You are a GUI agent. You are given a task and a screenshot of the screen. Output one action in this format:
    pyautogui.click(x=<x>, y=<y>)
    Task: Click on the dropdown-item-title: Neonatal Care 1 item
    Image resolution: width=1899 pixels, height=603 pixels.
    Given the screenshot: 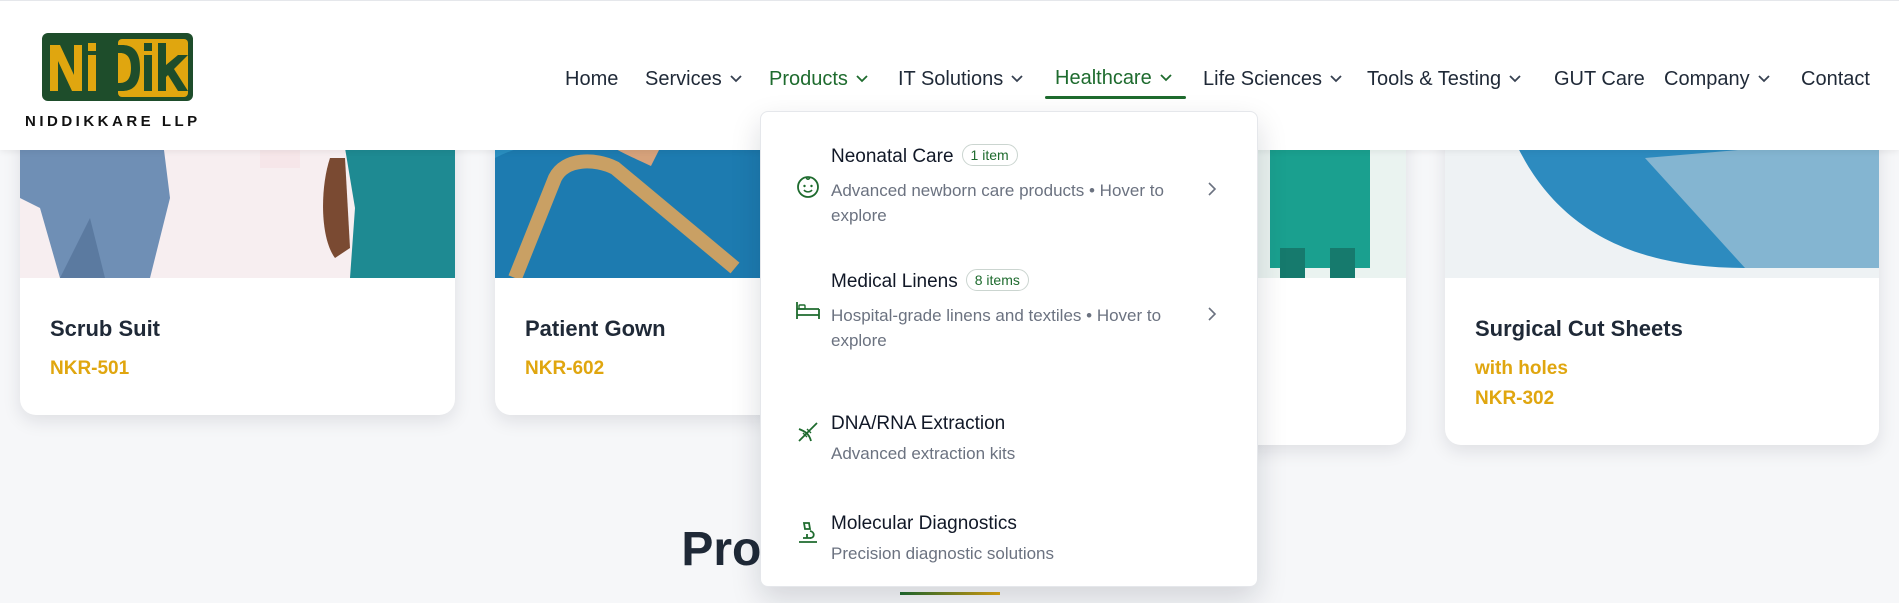 What is the action you would take?
    pyautogui.click(x=924, y=156)
    